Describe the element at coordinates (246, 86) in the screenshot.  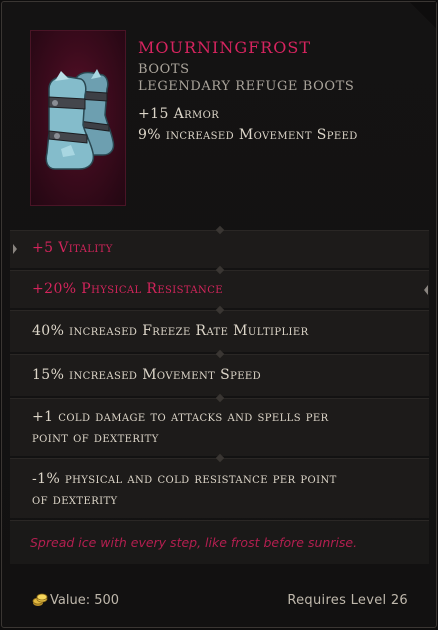
I see `item-subtype: LEGENDARY REFUGE BOOTS` at that location.